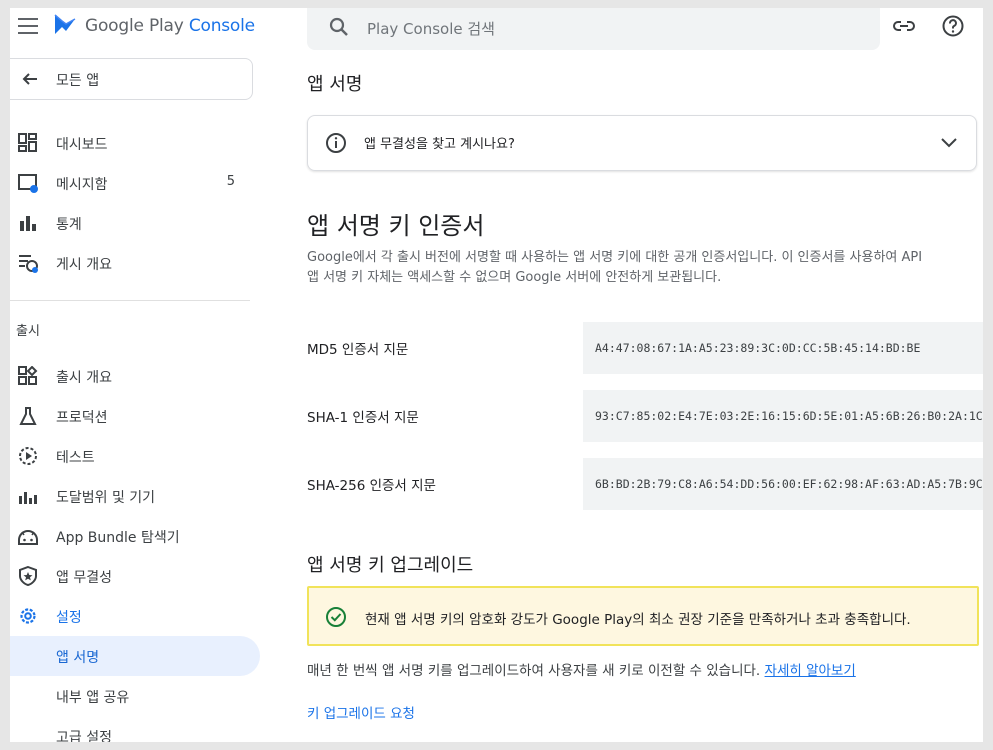  What do you see at coordinates (28, 264) in the screenshot?
I see `publishing-overview-icon` at bounding box center [28, 264].